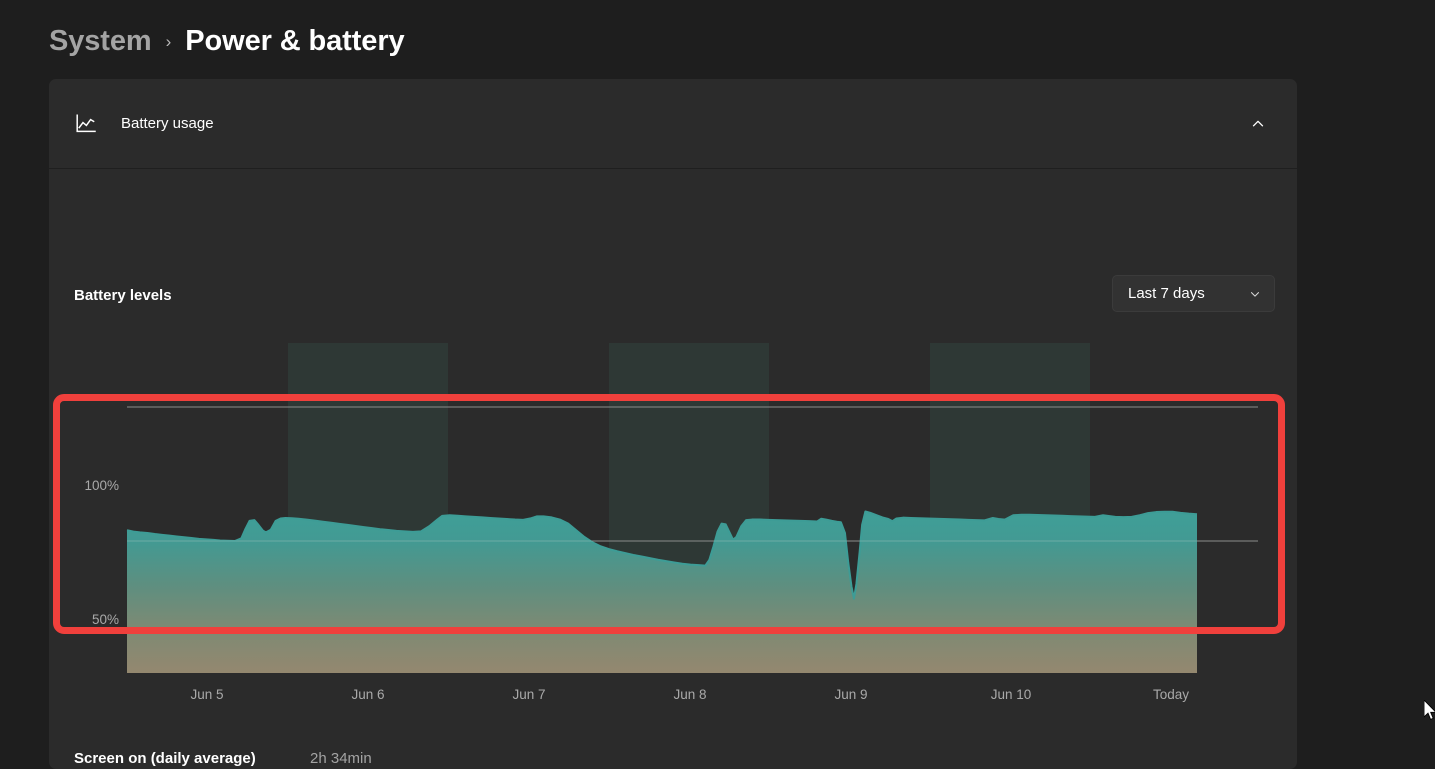 This screenshot has height=769, width=1435. What do you see at coordinates (673, 124) in the screenshot?
I see `battery-usage-card-header: Battery usage` at bounding box center [673, 124].